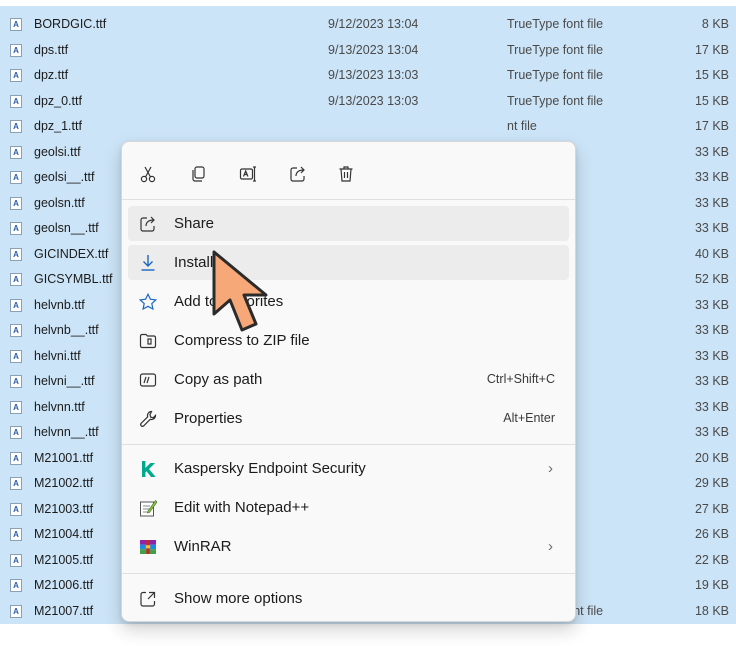 This screenshot has height=646, width=736. Describe the element at coordinates (148, 469) in the screenshot. I see `kaspersky-icon` at that location.